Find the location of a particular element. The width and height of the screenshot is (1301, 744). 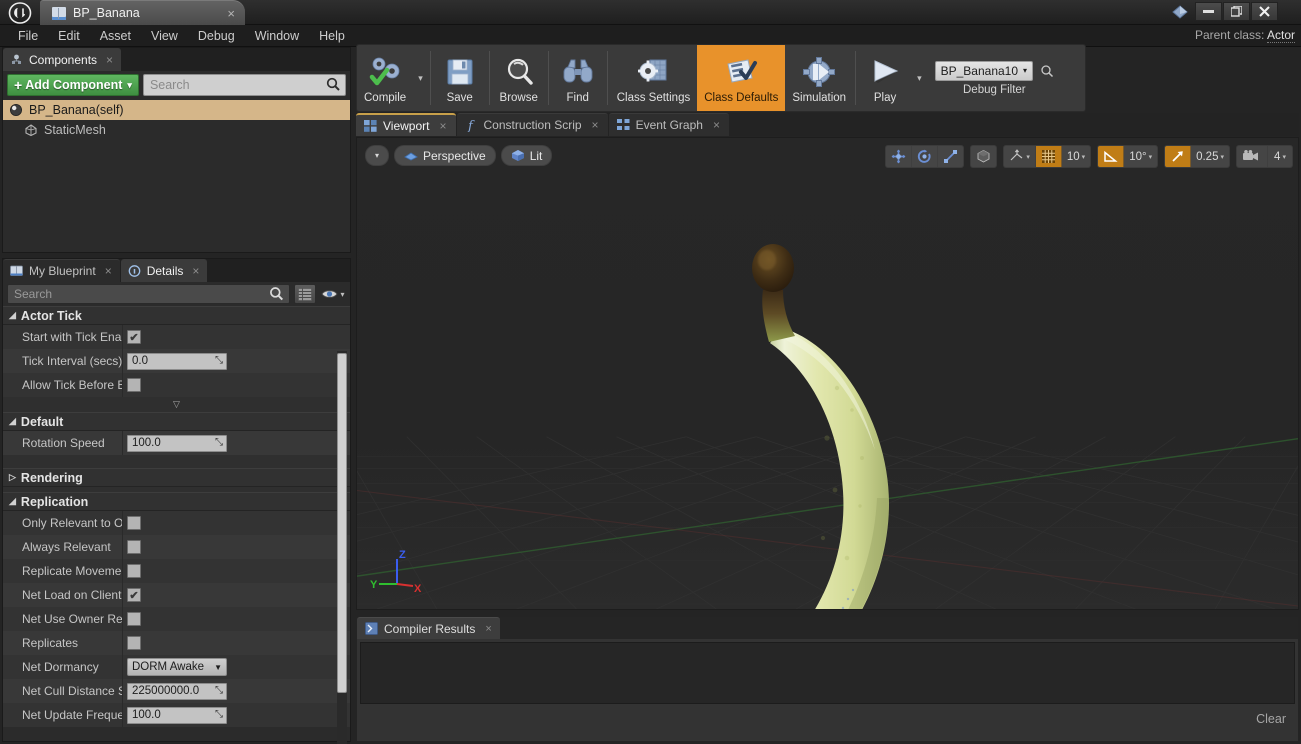

menu-item-window: Window is located at coordinates (277, 36).